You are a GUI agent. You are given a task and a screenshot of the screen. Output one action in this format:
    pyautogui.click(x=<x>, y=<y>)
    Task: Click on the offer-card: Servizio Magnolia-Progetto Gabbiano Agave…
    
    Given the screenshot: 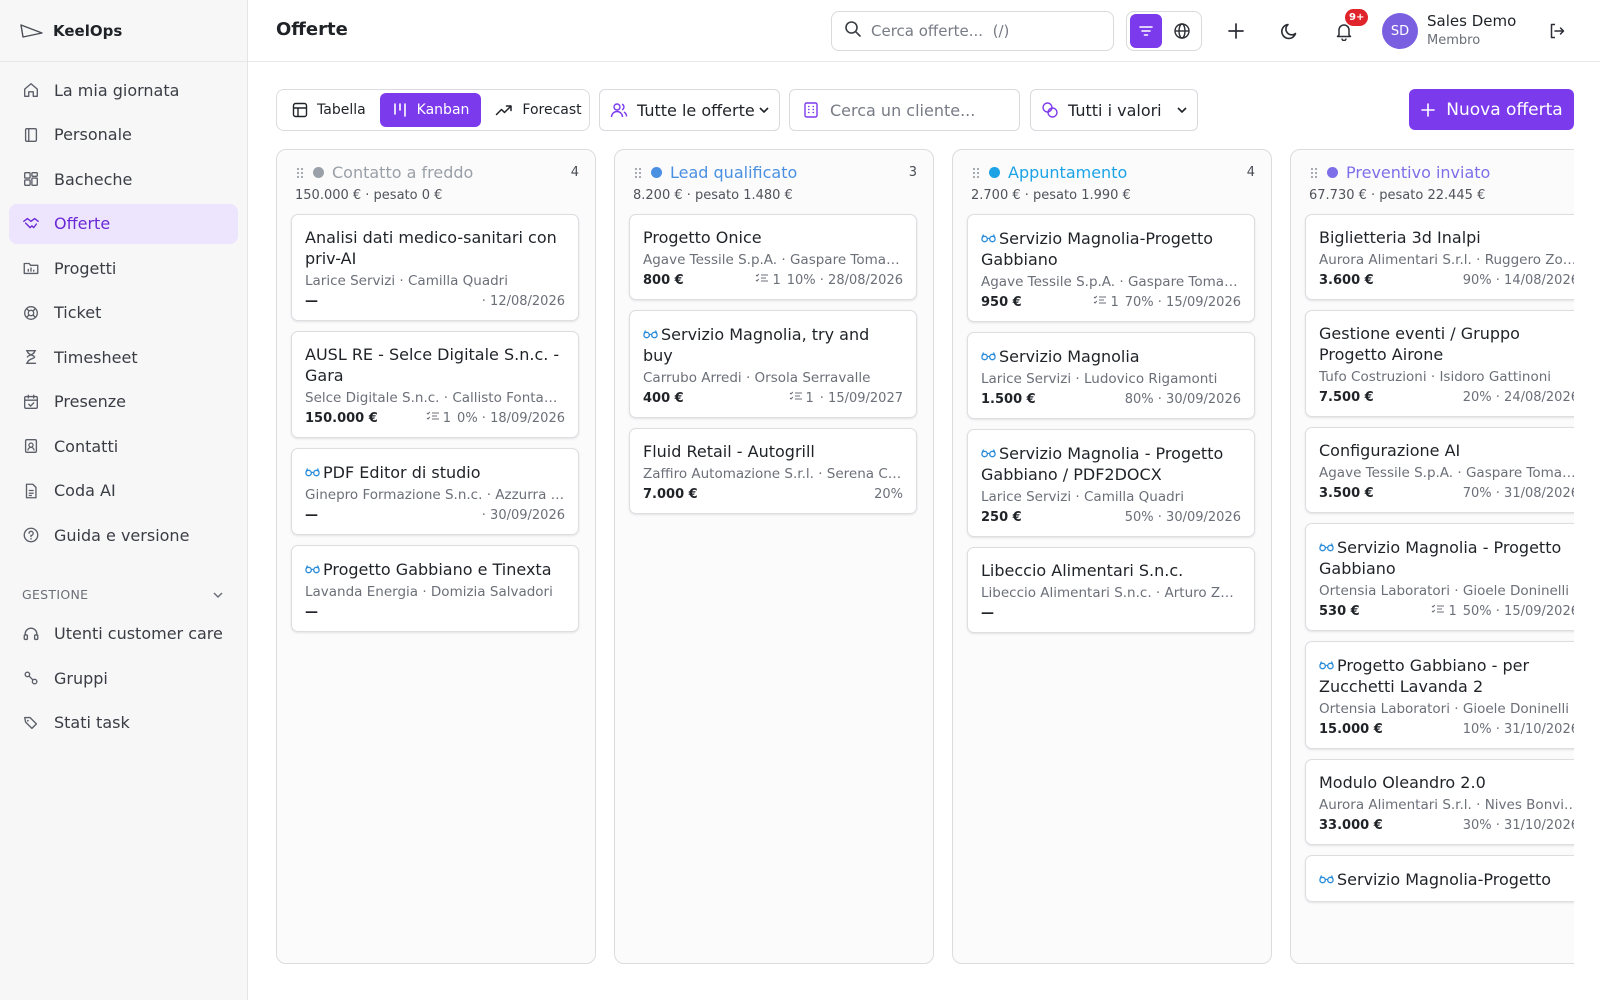 What is the action you would take?
    pyautogui.click(x=1111, y=268)
    